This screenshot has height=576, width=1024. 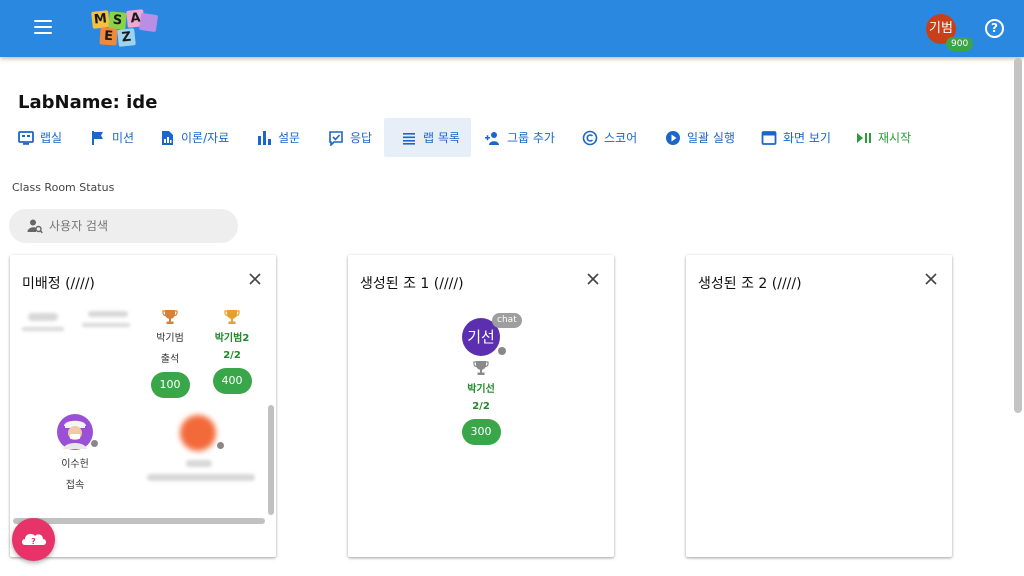 I want to click on help-icon: ?, so click(x=994, y=28).